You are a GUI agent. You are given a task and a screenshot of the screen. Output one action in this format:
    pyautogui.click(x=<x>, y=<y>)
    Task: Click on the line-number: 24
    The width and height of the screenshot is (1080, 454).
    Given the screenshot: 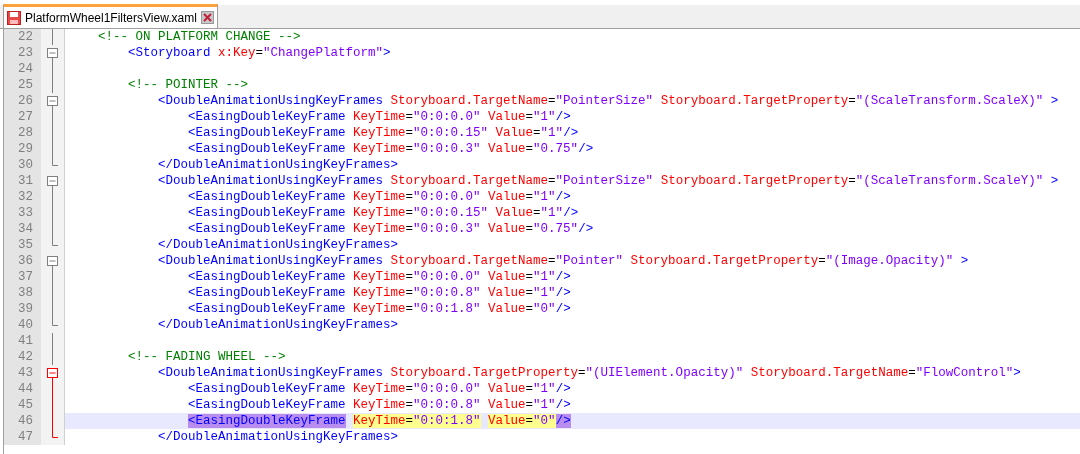 What is the action you would take?
    pyautogui.click(x=22, y=69)
    